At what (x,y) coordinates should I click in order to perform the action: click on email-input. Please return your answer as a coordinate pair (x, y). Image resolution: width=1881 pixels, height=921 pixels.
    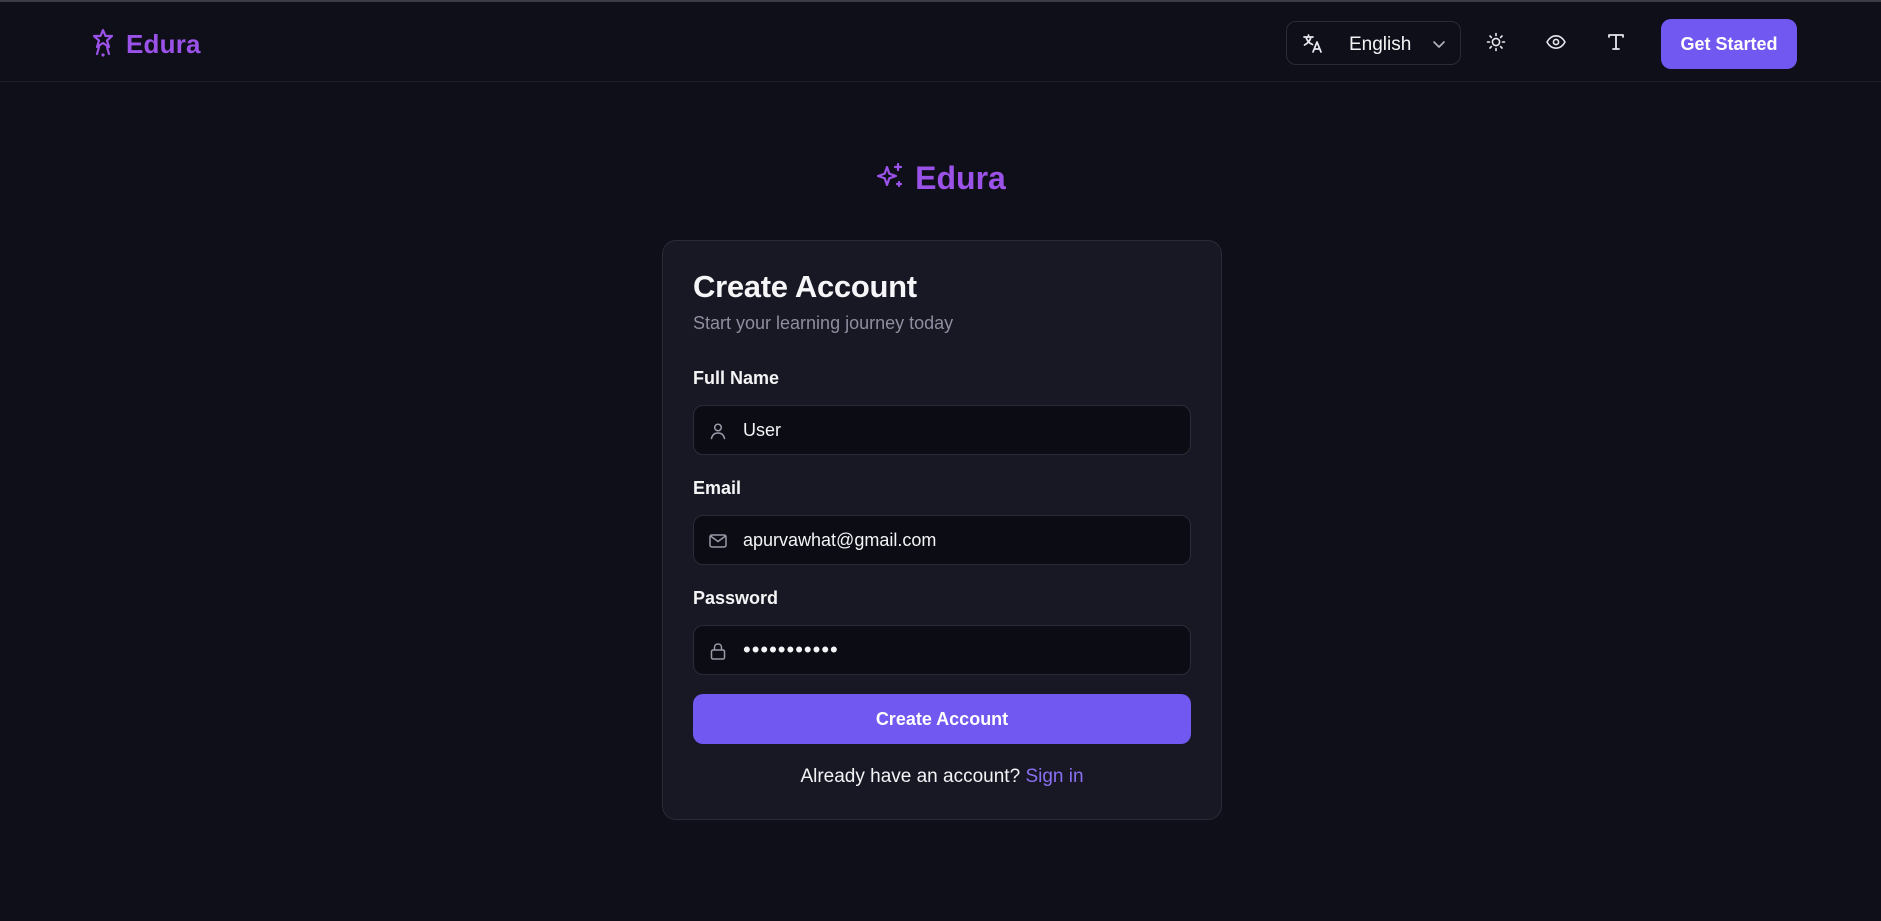
    Looking at the image, I should click on (963, 540).